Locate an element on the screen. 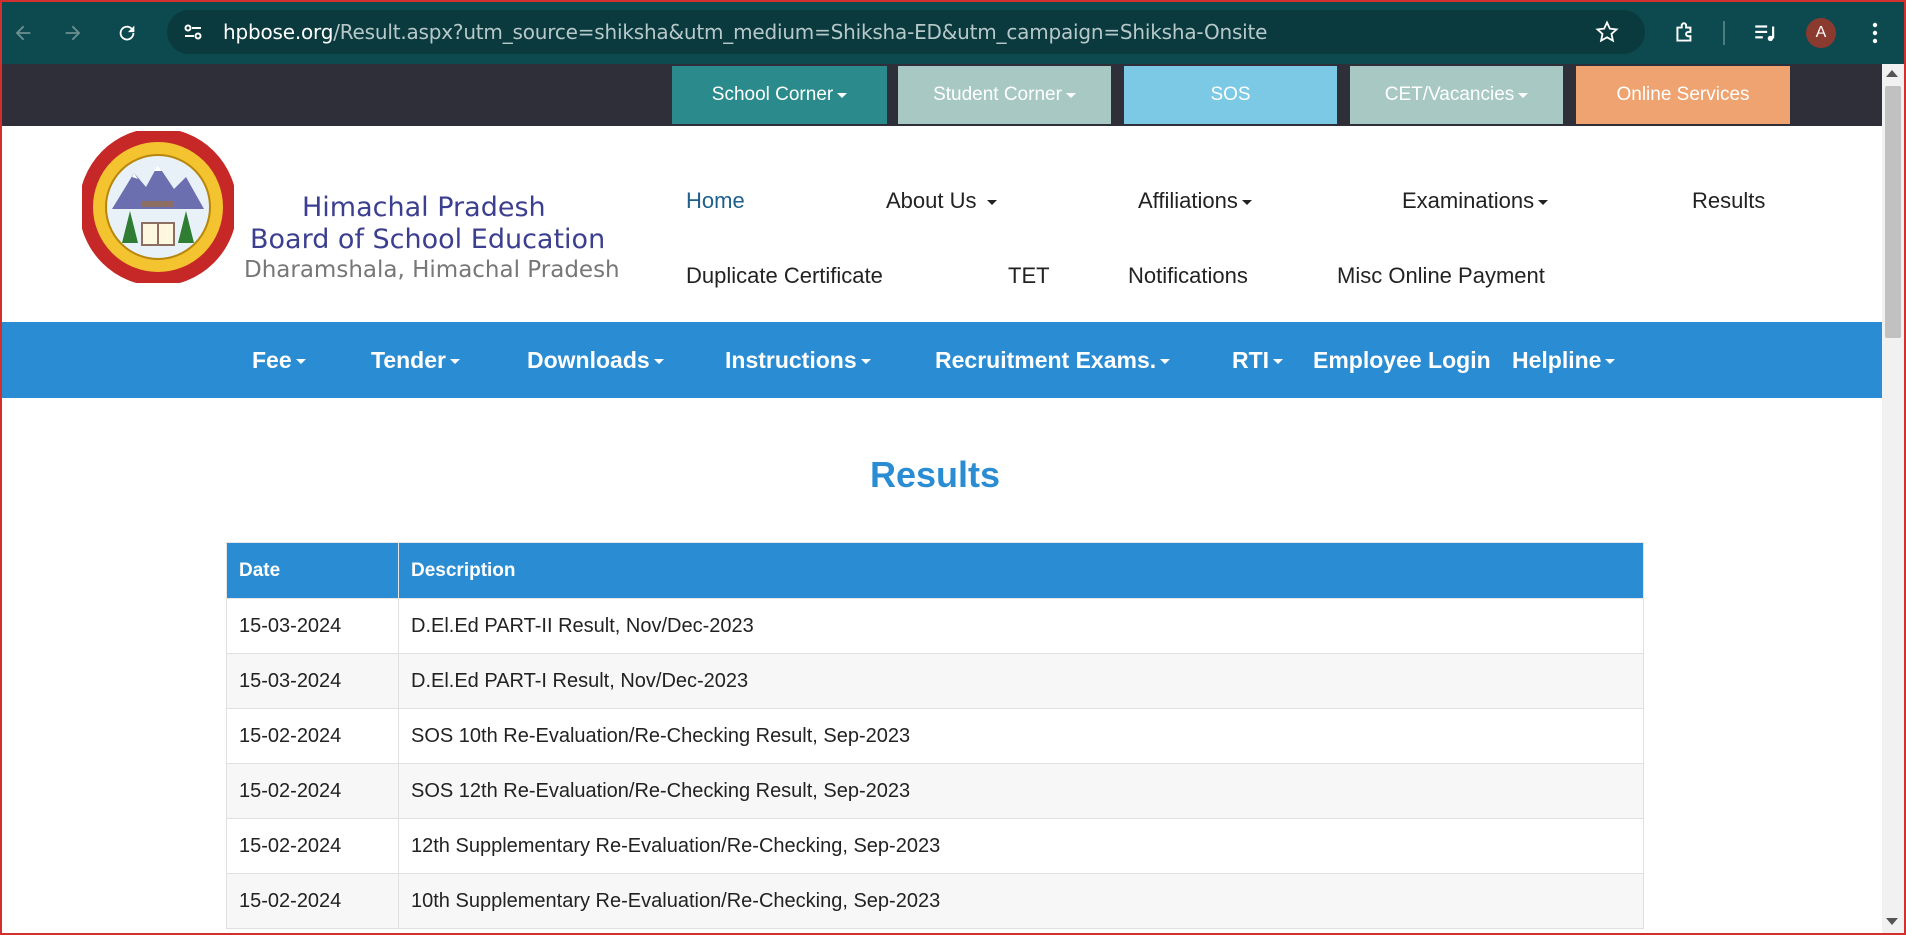 The image size is (1906, 935). nav-instructions: Instructions is located at coordinates (798, 360).